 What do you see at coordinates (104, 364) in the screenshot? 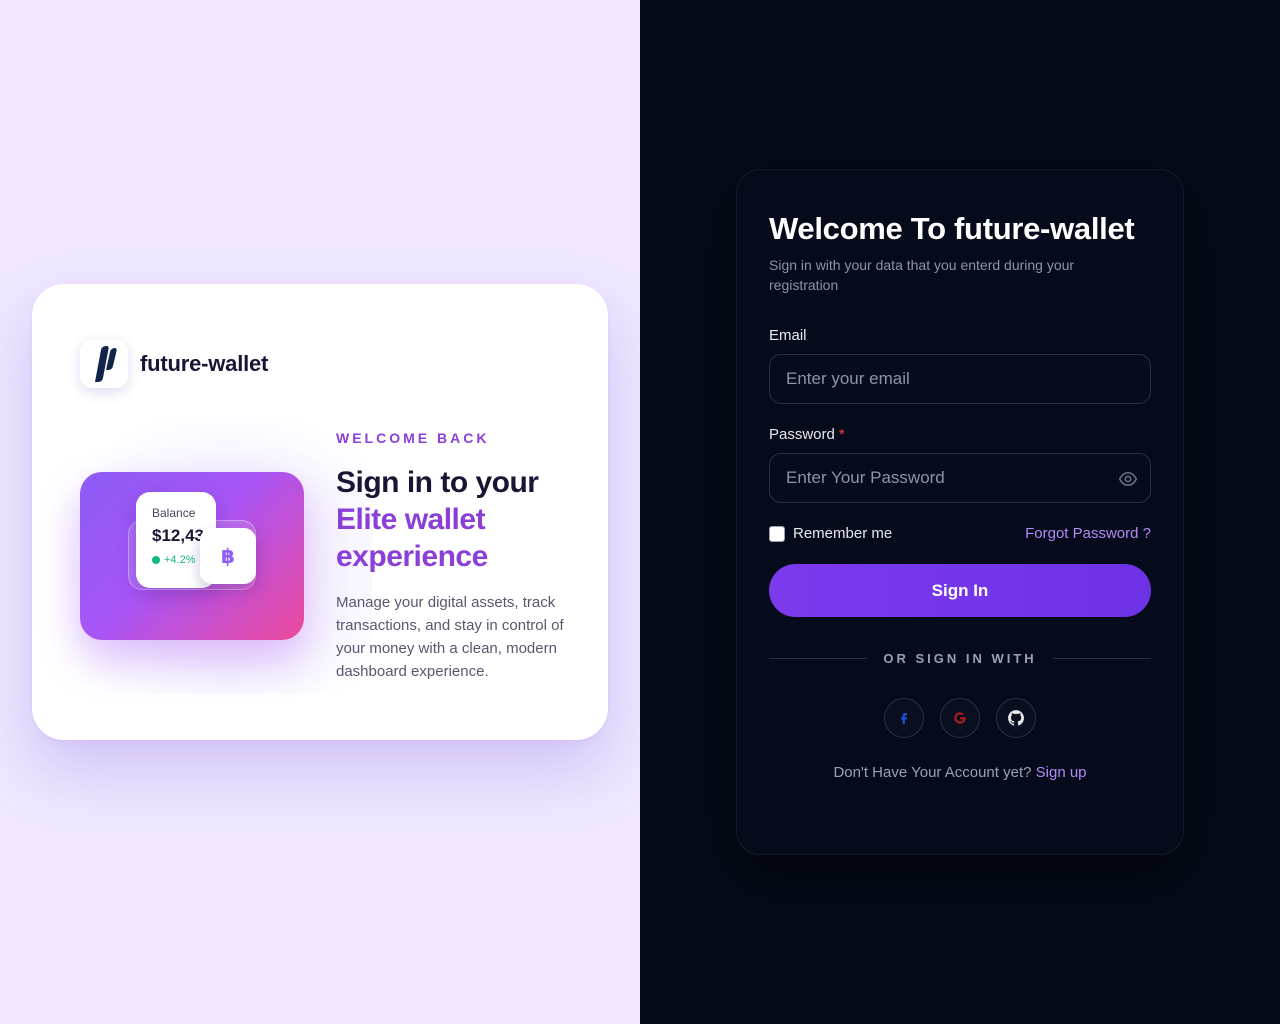
I see `brand-logo-icon` at bounding box center [104, 364].